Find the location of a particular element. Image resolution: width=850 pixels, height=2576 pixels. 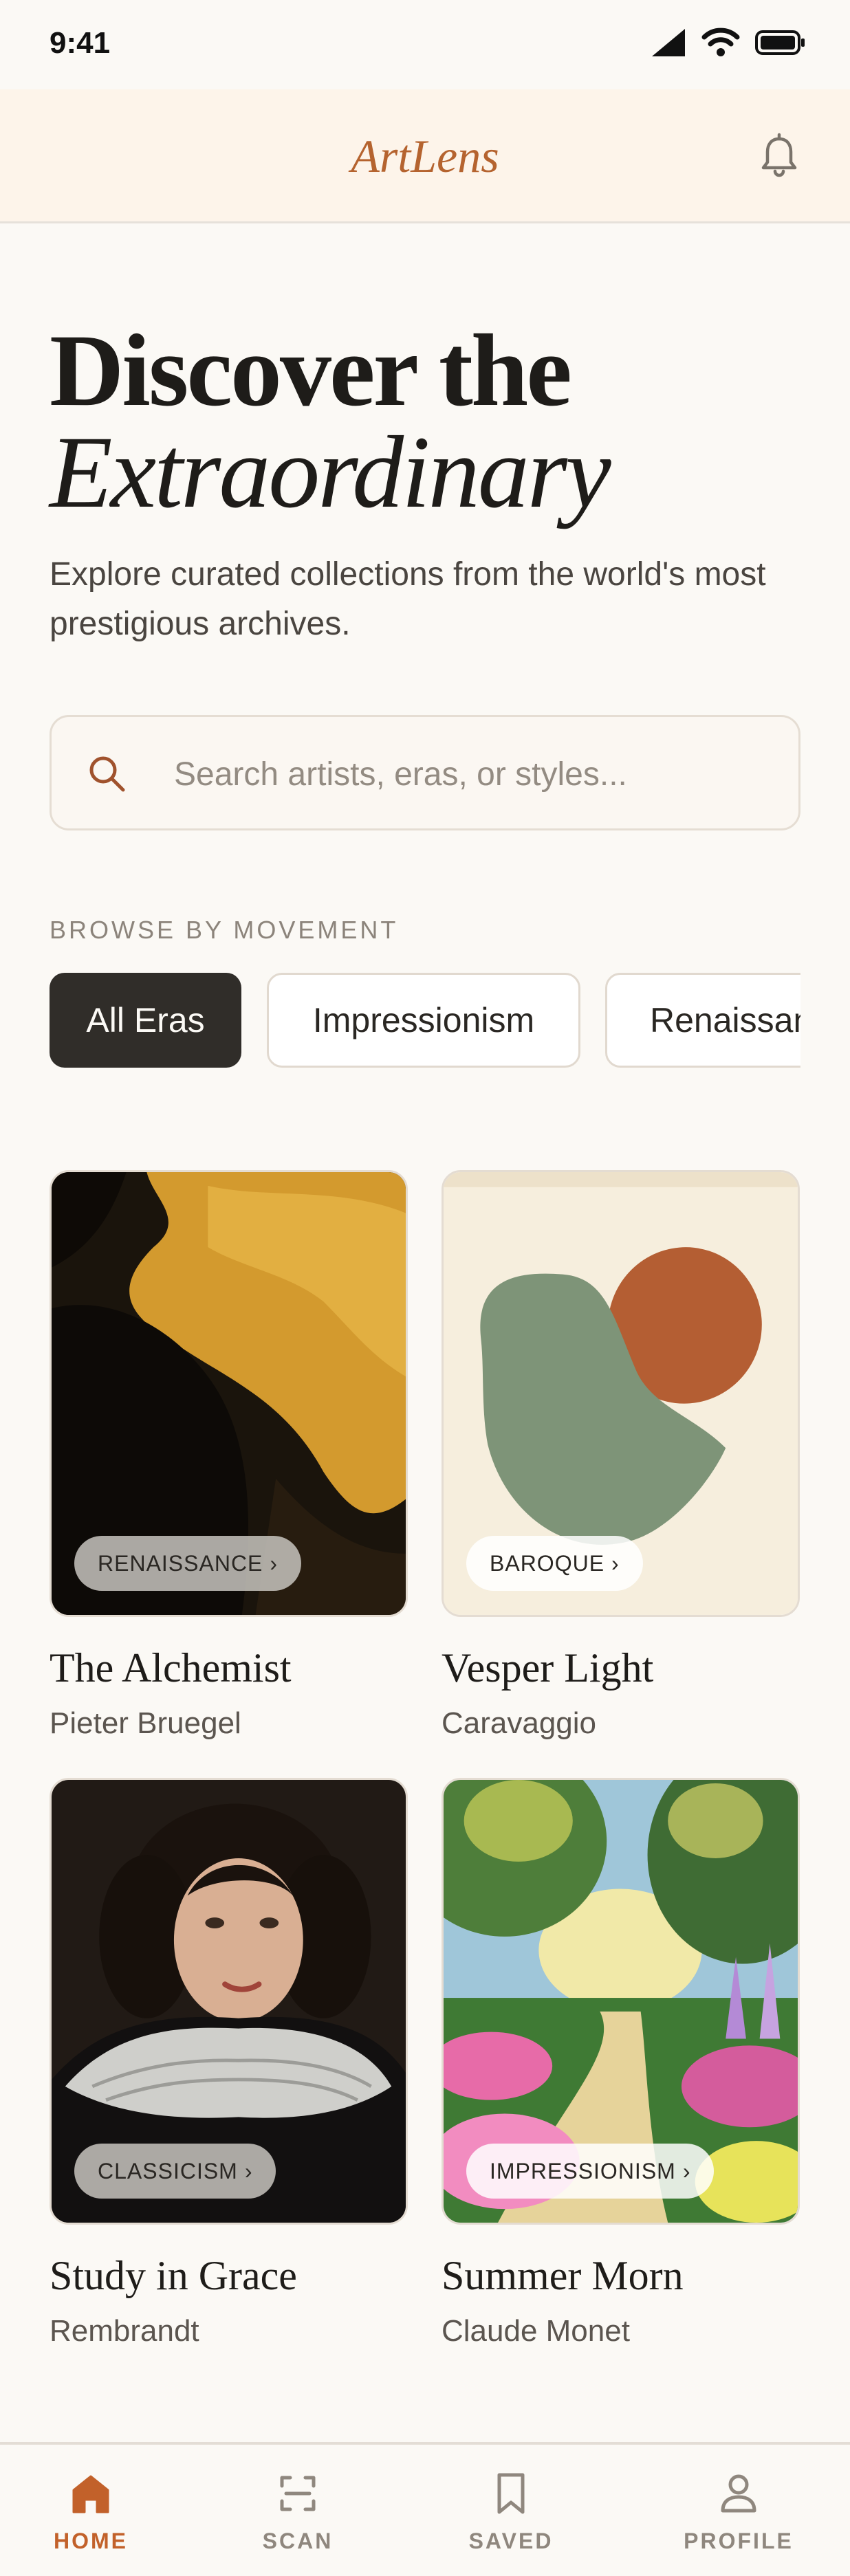

tab-scan: SCAN is located at coordinates (297, 2510).